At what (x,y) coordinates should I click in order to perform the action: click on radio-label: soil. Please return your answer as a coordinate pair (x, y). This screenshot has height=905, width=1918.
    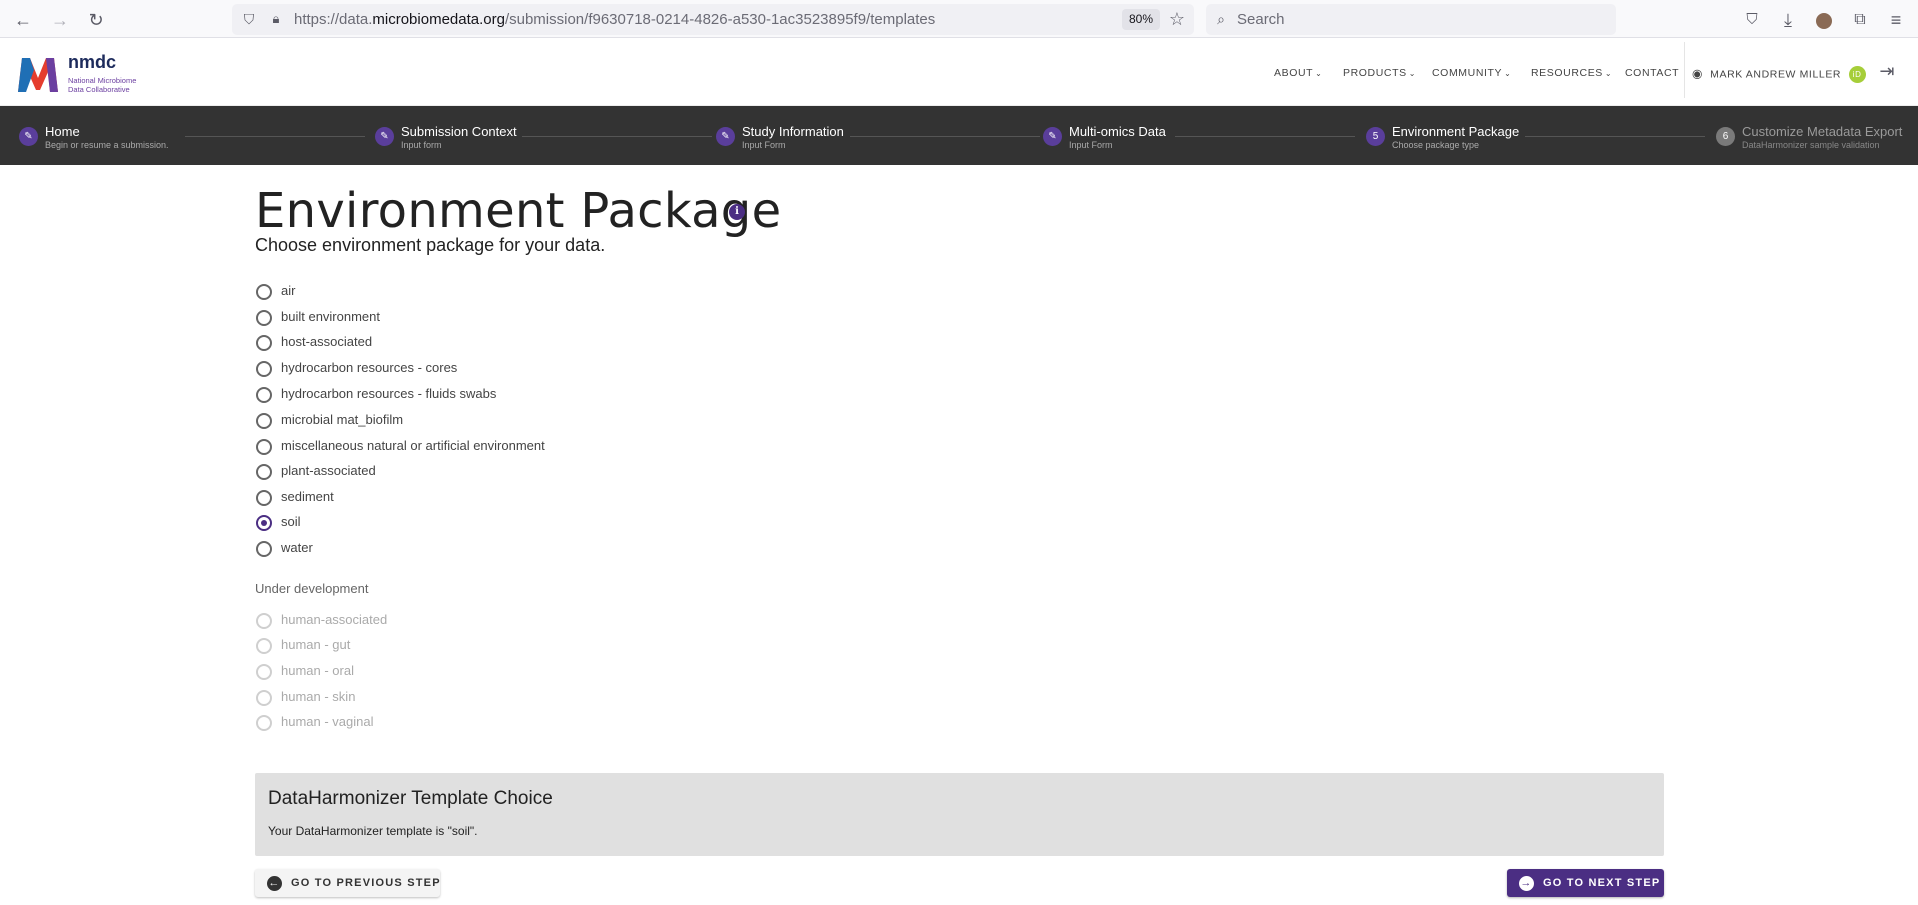
    Looking at the image, I should click on (291, 521).